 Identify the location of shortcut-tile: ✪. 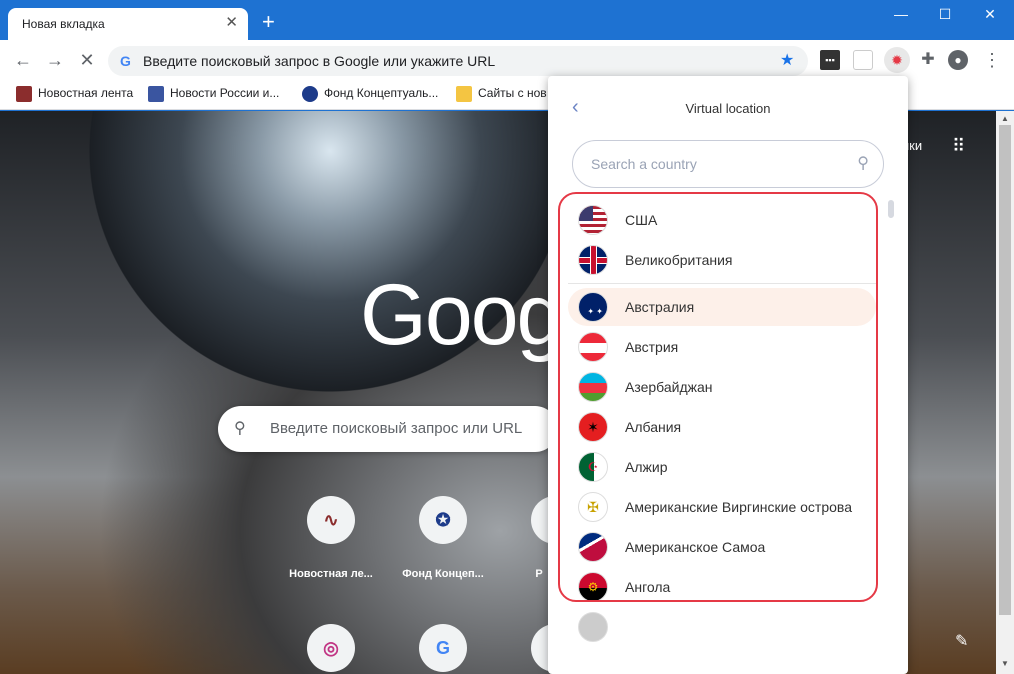
(443, 520).